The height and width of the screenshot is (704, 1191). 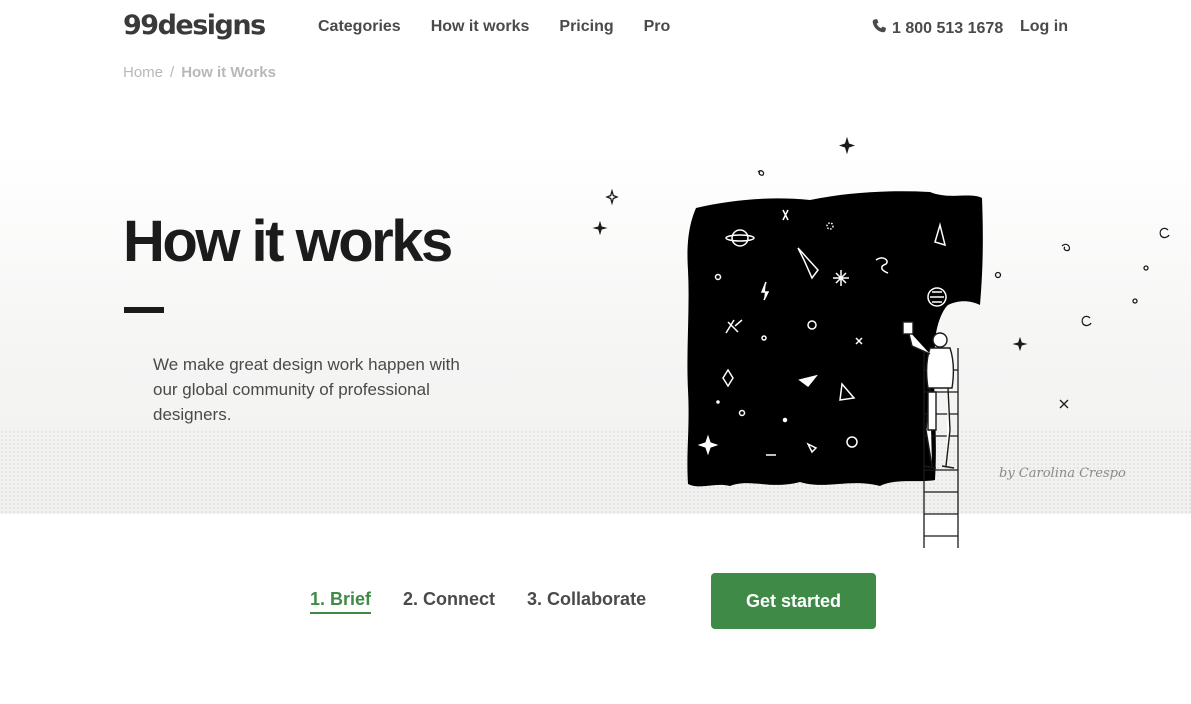 I want to click on page-title: How it works, so click(x=288, y=241).